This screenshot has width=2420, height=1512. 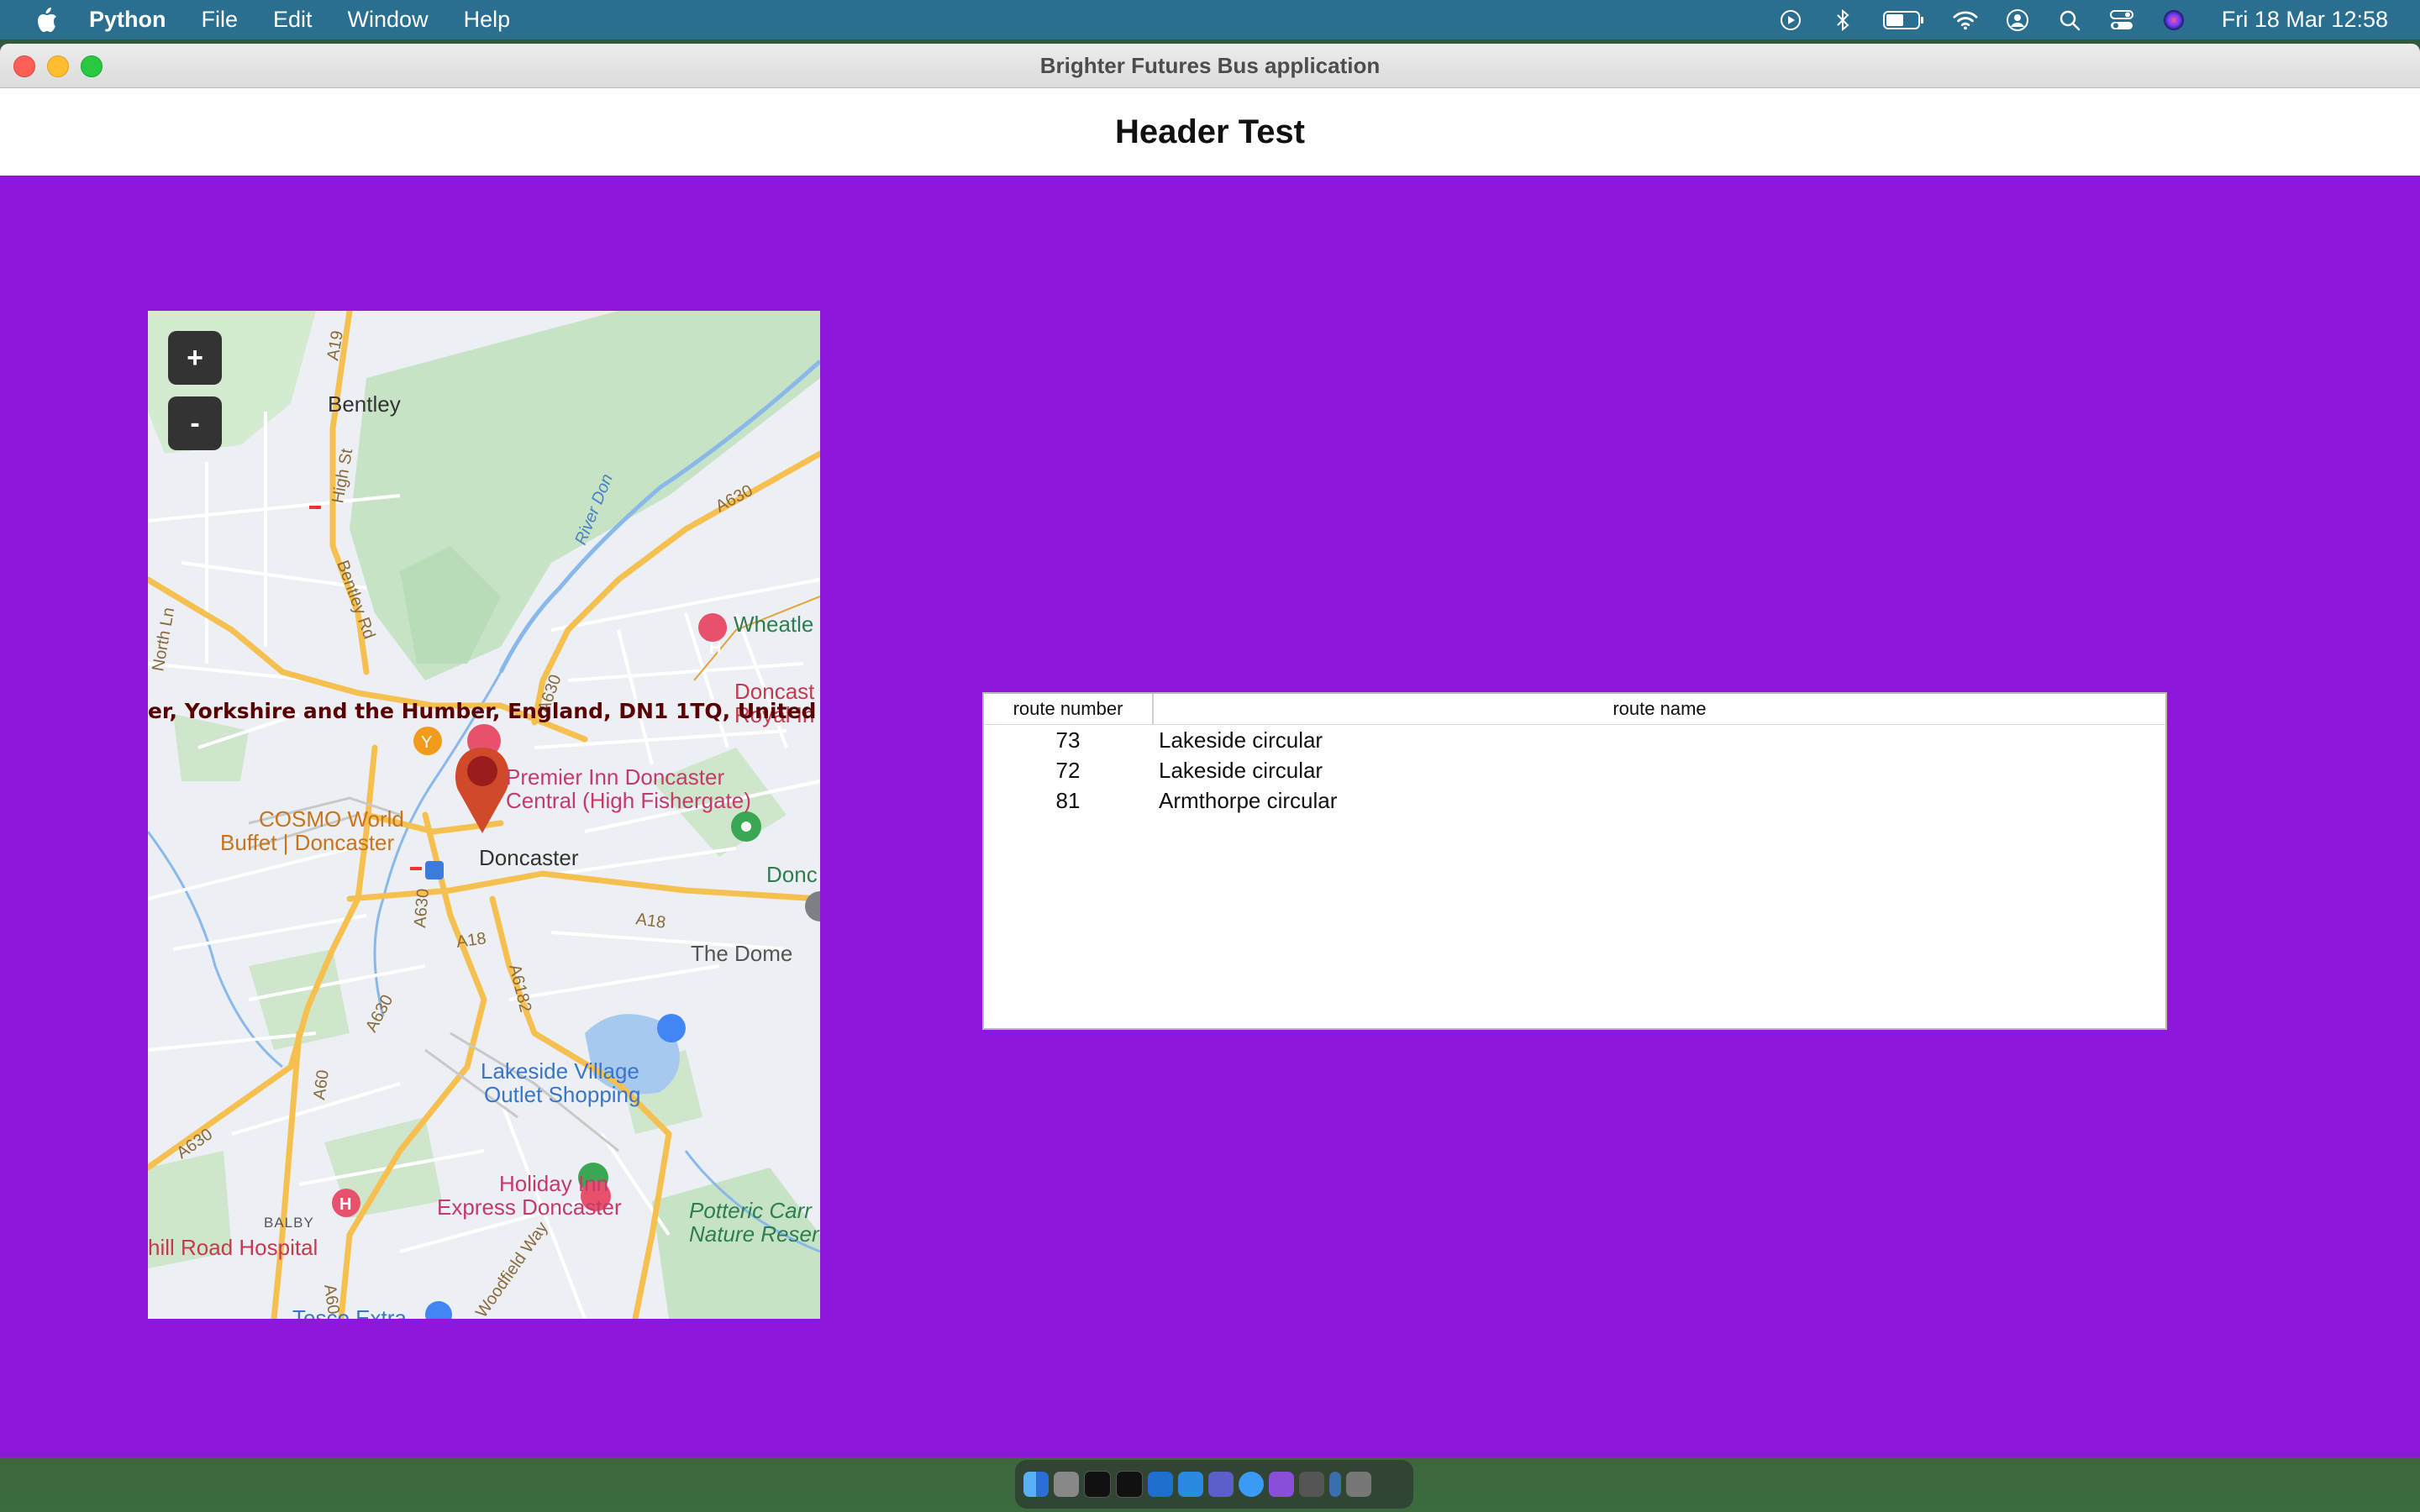 I want to click on window-title: Brighter Futures Bus application, so click(x=1210, y=65).